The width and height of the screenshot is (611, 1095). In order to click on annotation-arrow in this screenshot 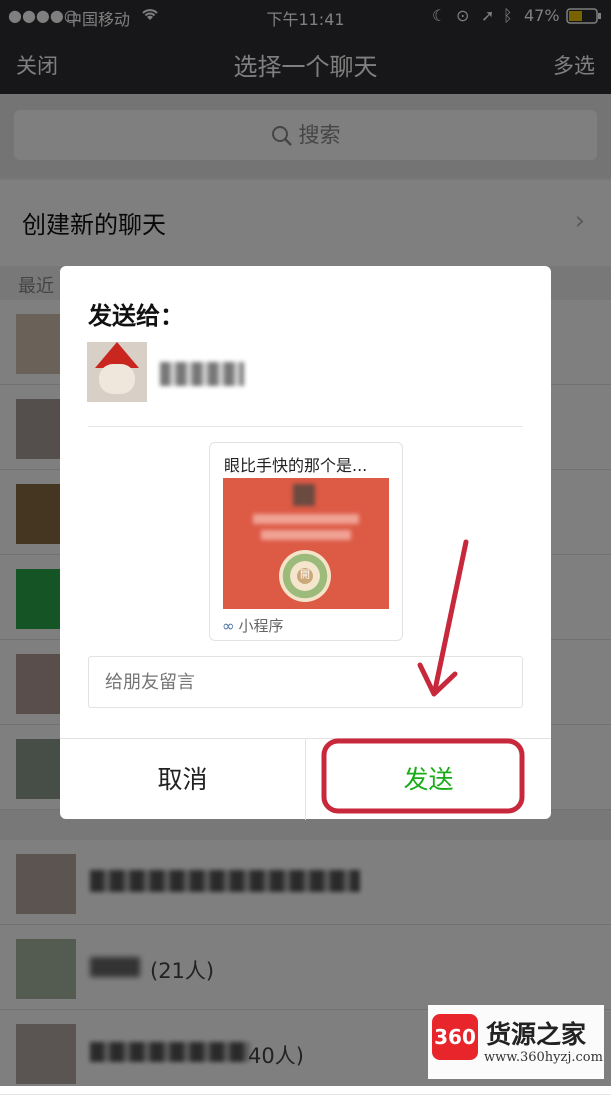, I will do `click(450, 616)`.